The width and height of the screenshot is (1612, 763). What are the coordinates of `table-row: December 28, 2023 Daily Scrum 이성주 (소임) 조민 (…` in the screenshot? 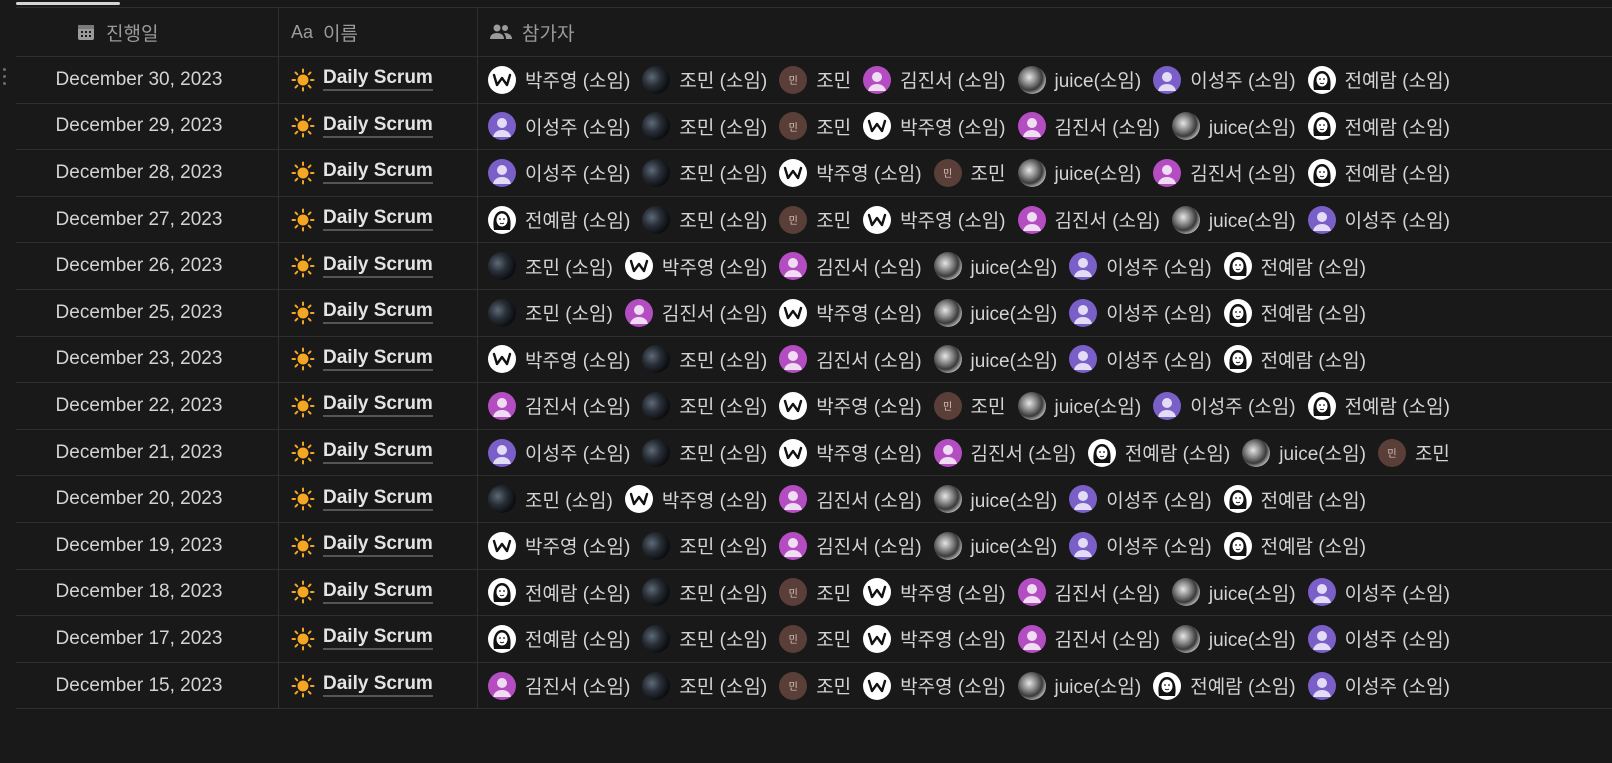 It's located at (814, 173).